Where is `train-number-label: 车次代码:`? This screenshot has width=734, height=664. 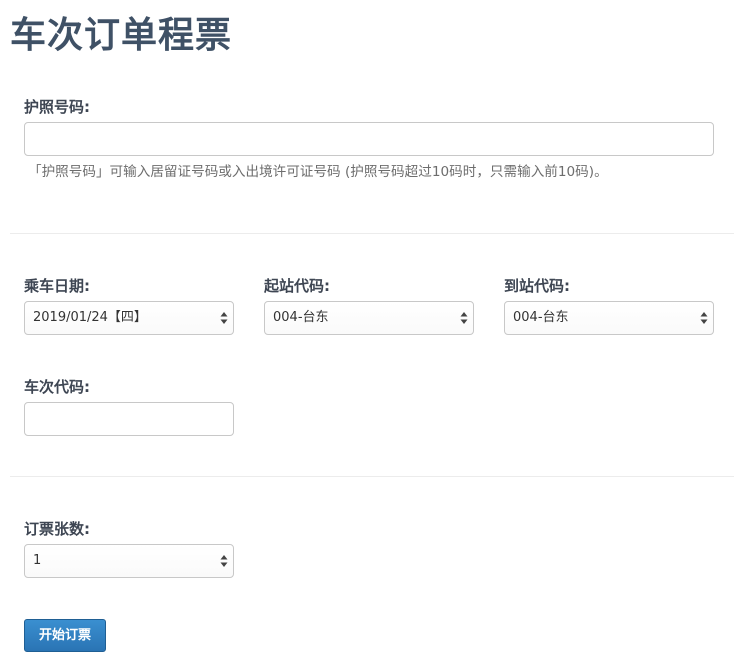
train-number-label: 车次代码: is located at coordinates (57, 387).